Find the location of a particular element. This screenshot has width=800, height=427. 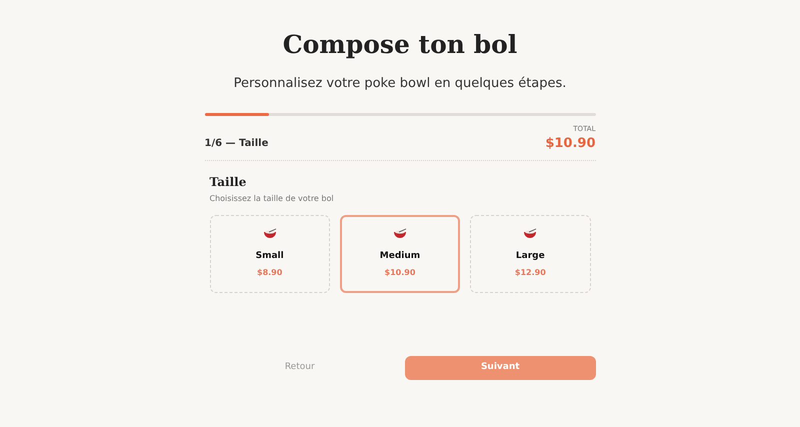

size-option-card: Medium $10.90 is located at coordinates (400, 253).